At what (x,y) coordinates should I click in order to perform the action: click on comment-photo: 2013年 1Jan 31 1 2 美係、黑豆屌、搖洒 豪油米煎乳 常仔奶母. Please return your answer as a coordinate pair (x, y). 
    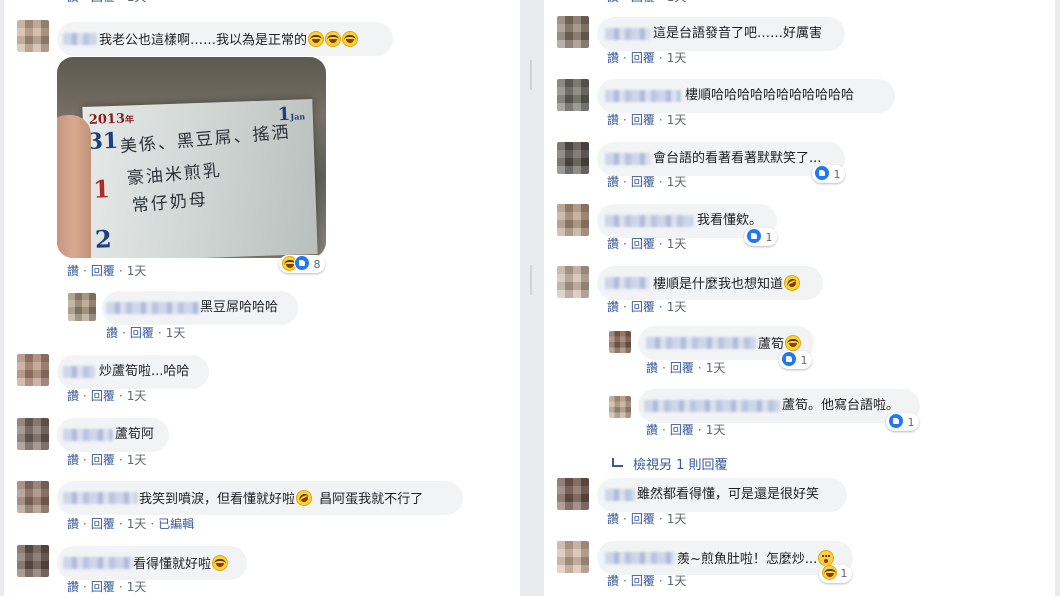
    Looking at the image, I should click on (191, 157).